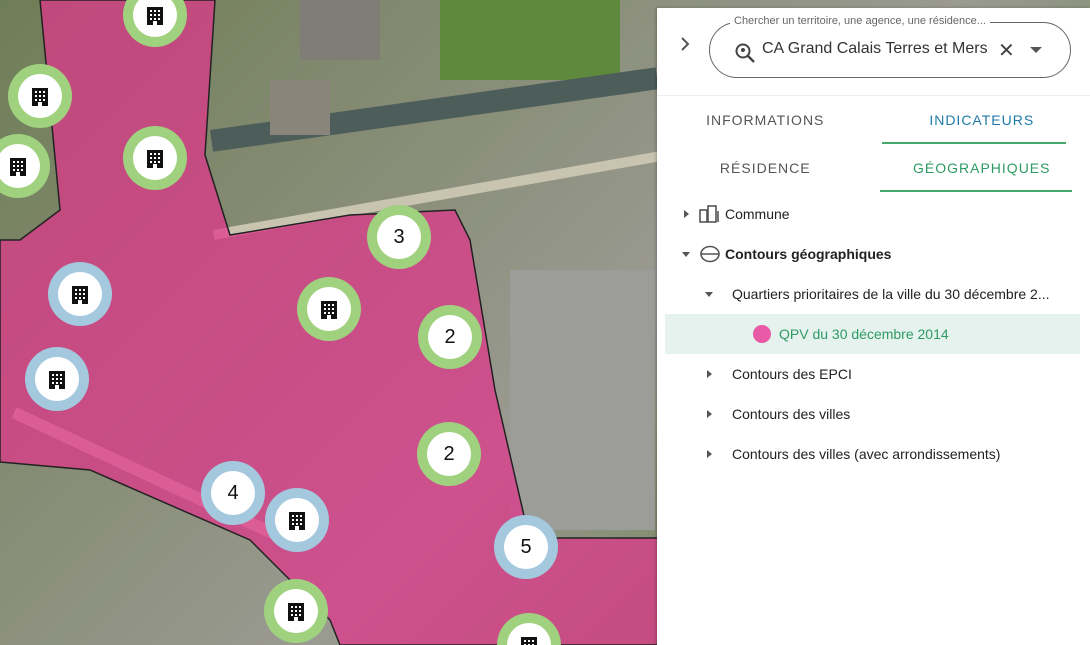 The image size is (1090, 645). Describe the element at coordinates (873, 214) in the screenshot. I see `tree-item-commune: Commune` at that location.